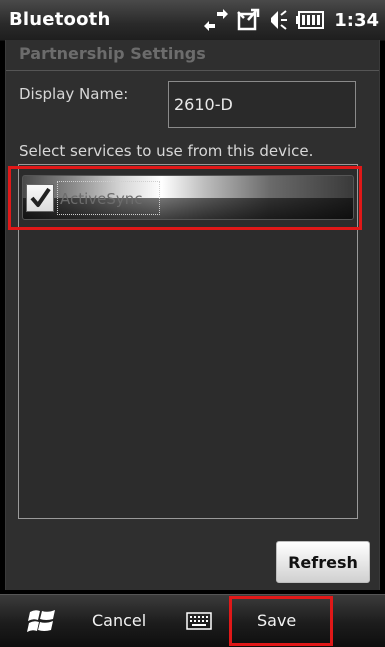 The width and height of the screenshot is (385, 647). What do you see at coordinates (188, 197) in the screenshot?
I see `service-item-activesync: ActiveSync` at bounding box center [188, 197].